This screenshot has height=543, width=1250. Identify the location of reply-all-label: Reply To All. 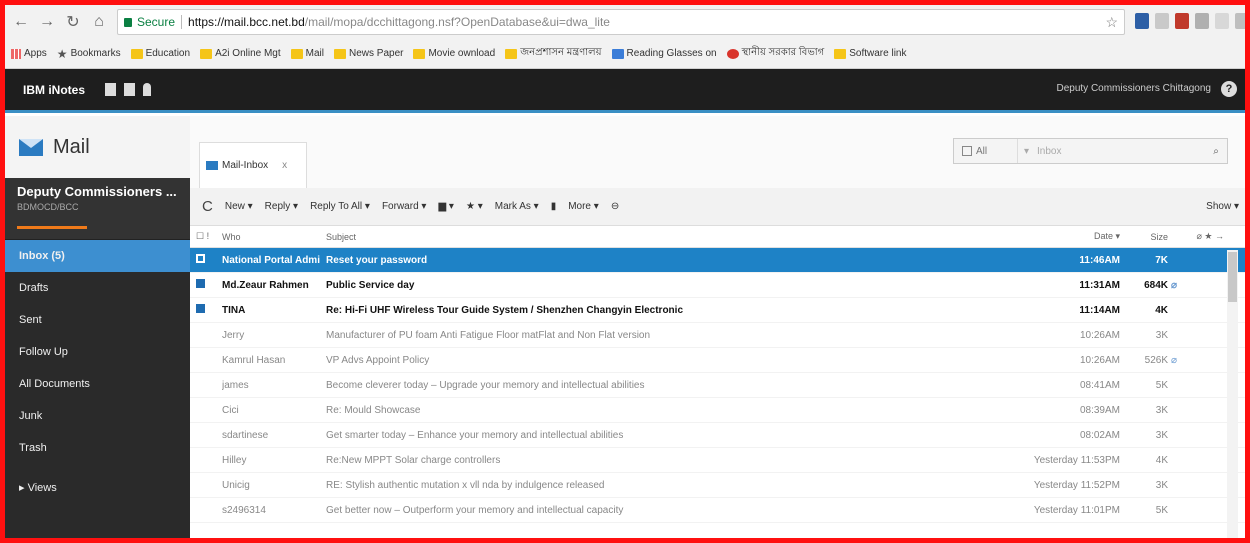
(336, 206).